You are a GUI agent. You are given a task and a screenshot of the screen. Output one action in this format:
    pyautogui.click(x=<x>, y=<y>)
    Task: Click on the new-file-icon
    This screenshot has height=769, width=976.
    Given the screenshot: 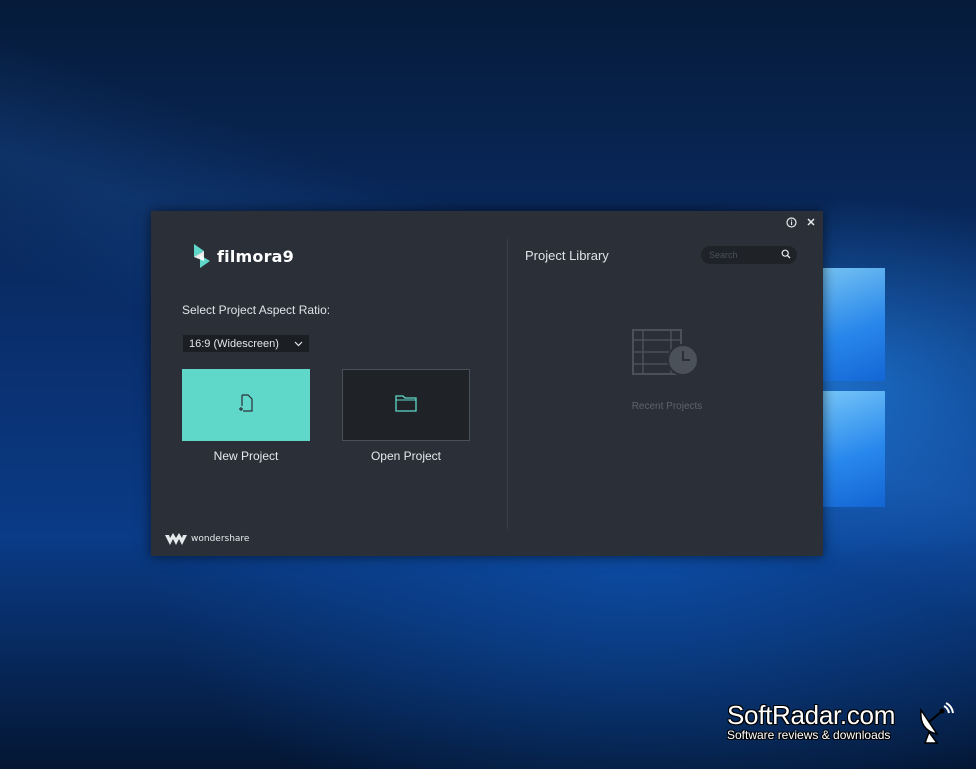 What is the action you would take?
    pyautogui.click(x=246, y=405)
    